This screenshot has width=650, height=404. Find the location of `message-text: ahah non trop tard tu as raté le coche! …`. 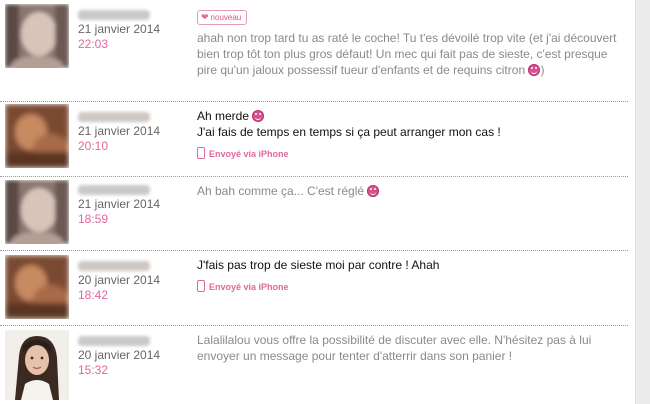

message-text: ahah non trop tard tu as raté le coche! … is located at coordinates (407, 54).